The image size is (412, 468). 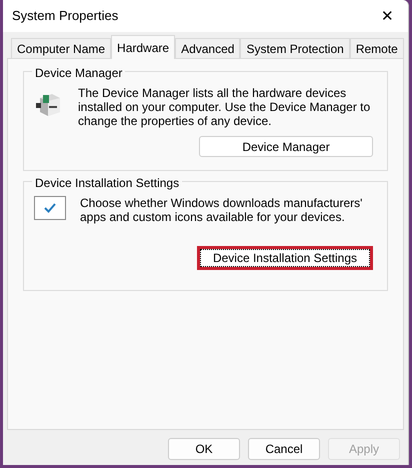 What do you see at coordinates (284, 449) in the screenshot?
I see `dialog-button: Cancel` at bounding box center [284, 449].